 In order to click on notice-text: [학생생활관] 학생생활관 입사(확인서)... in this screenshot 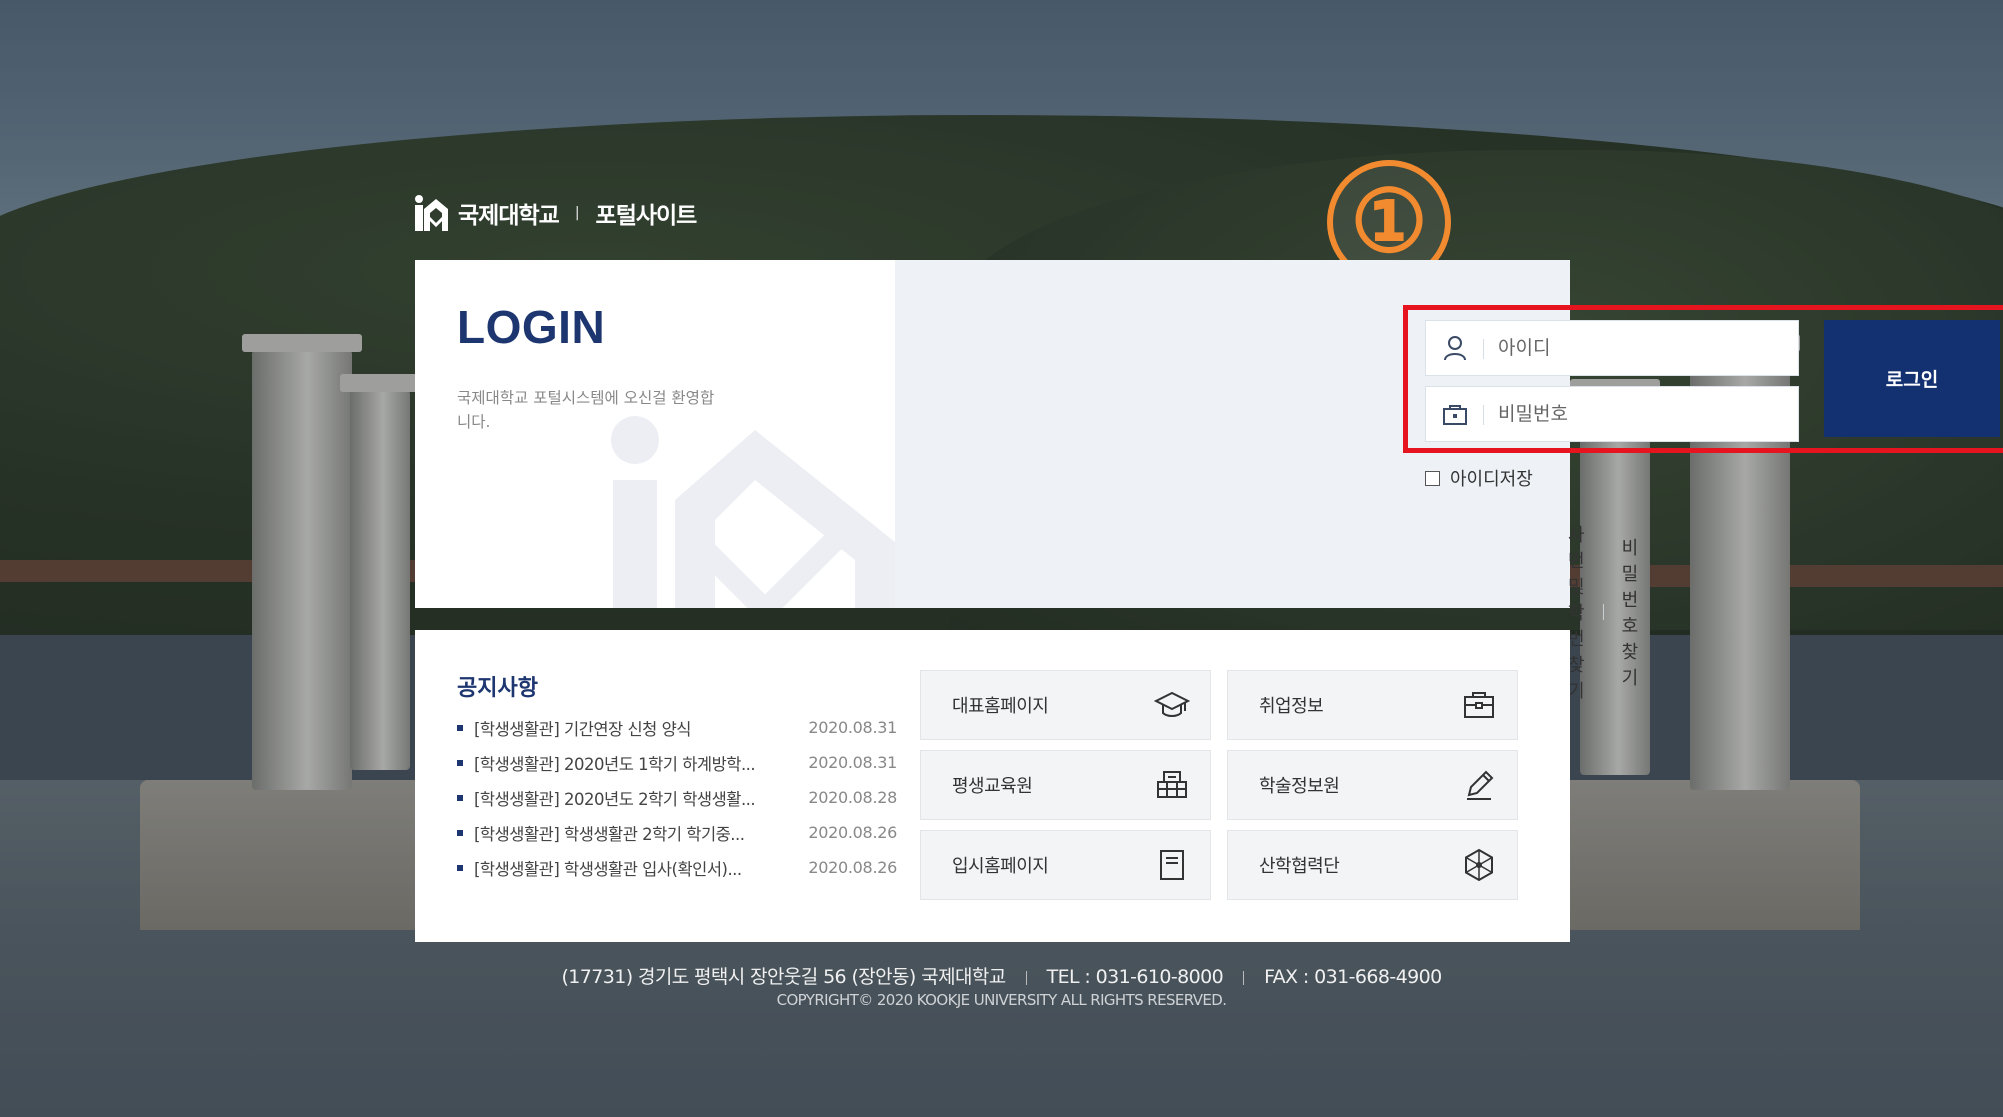, I will do `click(639, 868)`.